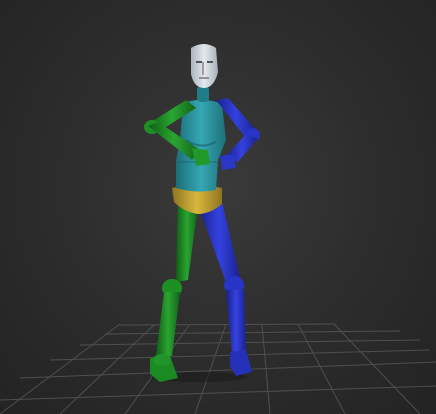 The image size is (436, 414). Describe the element at coordinates (174, 290) in the screenshot. I see `green-leg` at that location.